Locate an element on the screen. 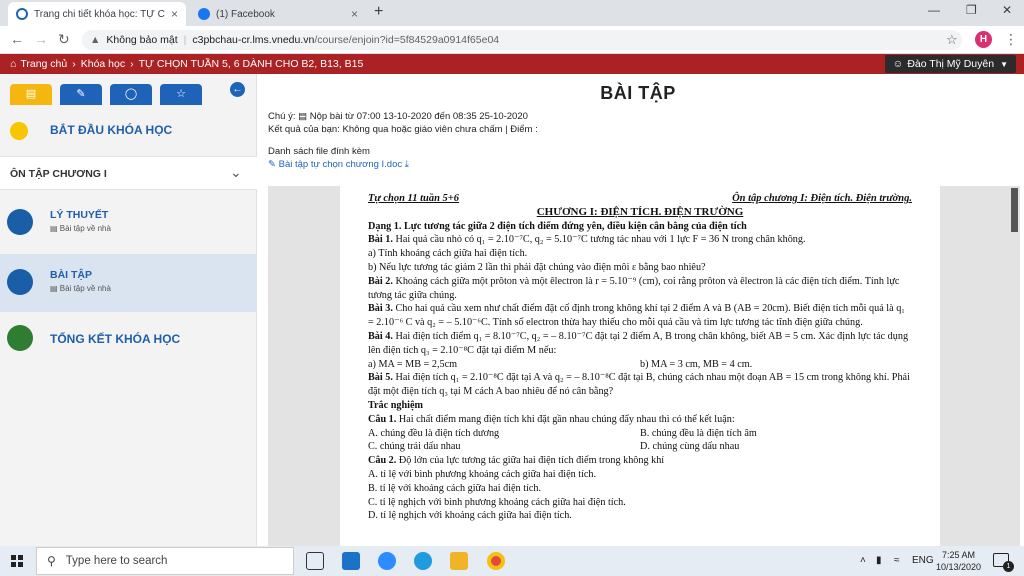 This screenshot has height=576, width=1024. tab-facebook: (1) Facebook × is located at coordinates (278, 14).